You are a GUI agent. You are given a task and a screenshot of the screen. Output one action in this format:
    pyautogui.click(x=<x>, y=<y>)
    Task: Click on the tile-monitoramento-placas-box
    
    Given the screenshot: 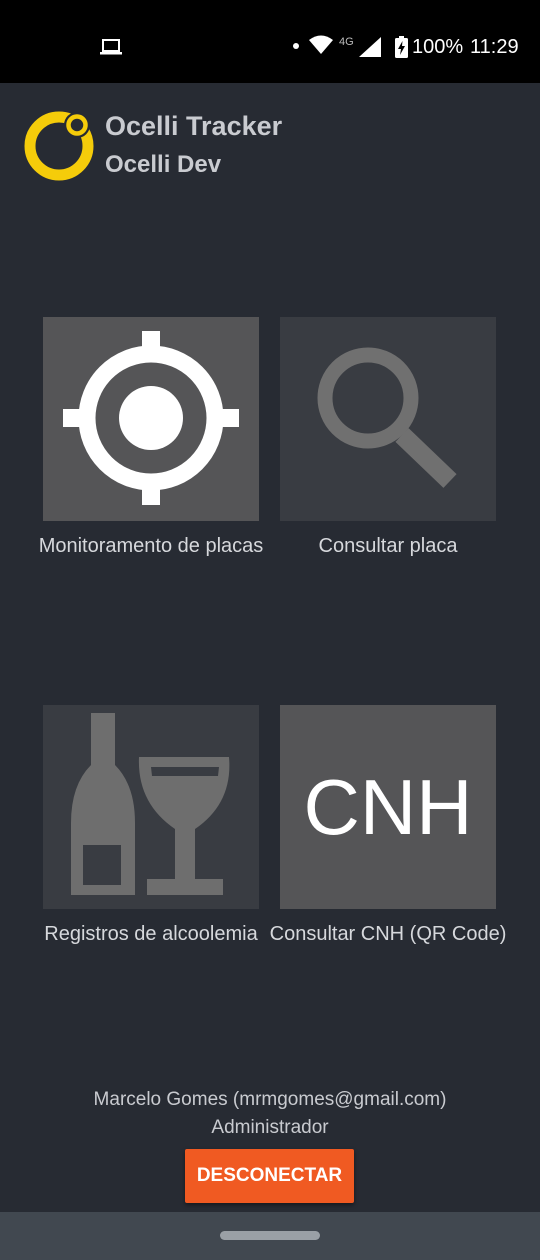 What is the action you would take?
    pyautogui.click(x=151, y=419)
    